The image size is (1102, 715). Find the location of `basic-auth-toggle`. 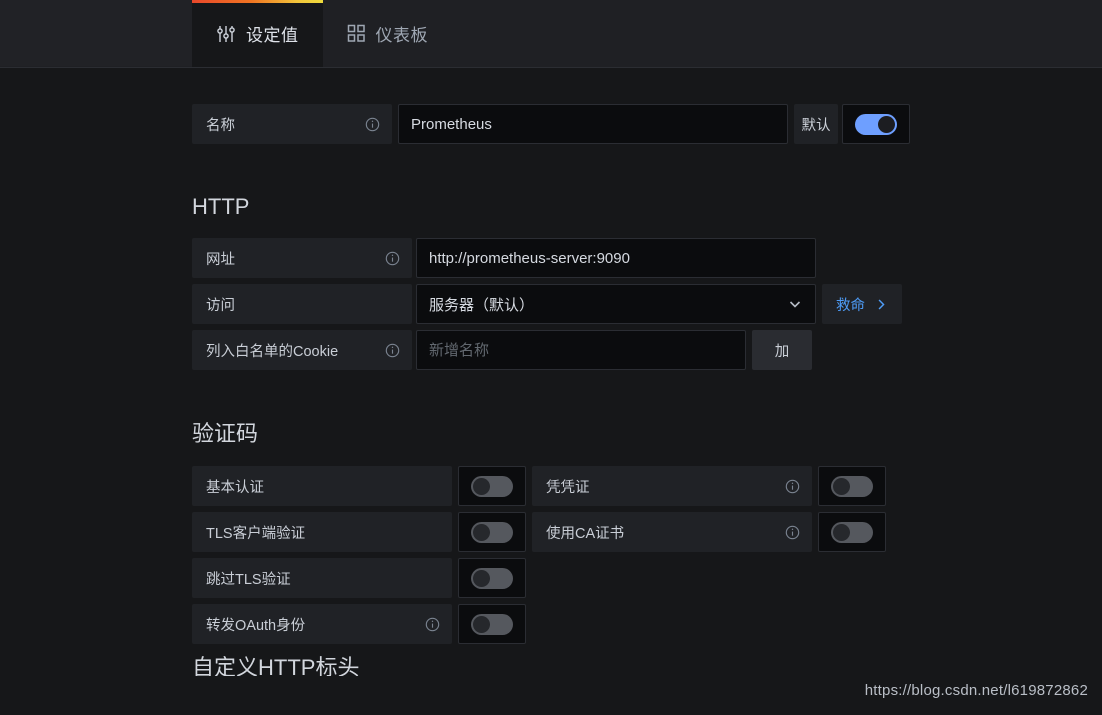

basic-auth-toggle is located at coordinates (492, 486).